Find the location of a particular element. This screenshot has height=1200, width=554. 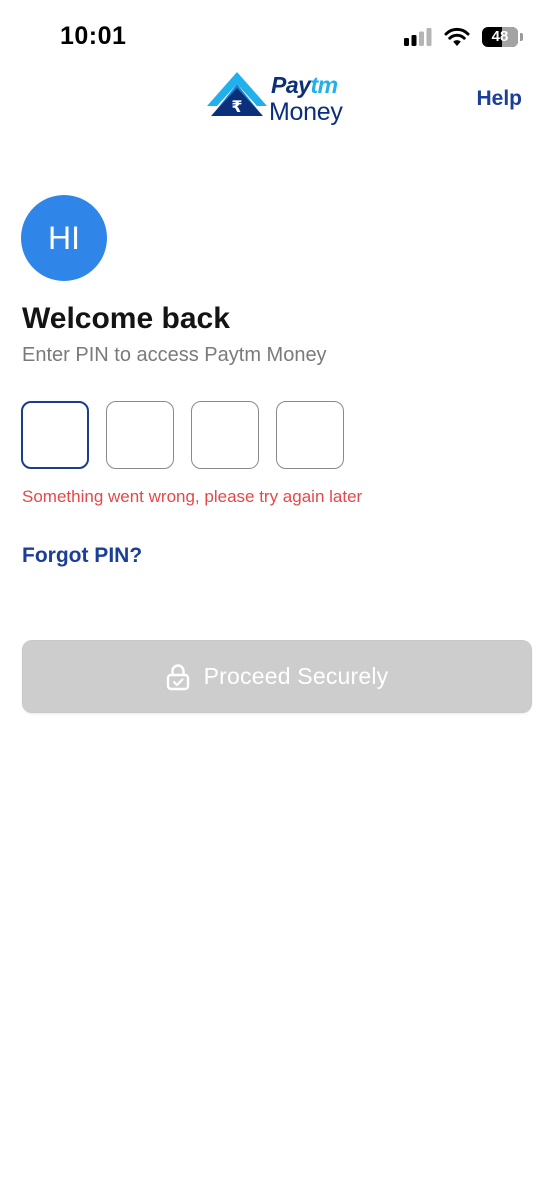

logo-mark-icon: ₹ is located at coordinates (237, 94).